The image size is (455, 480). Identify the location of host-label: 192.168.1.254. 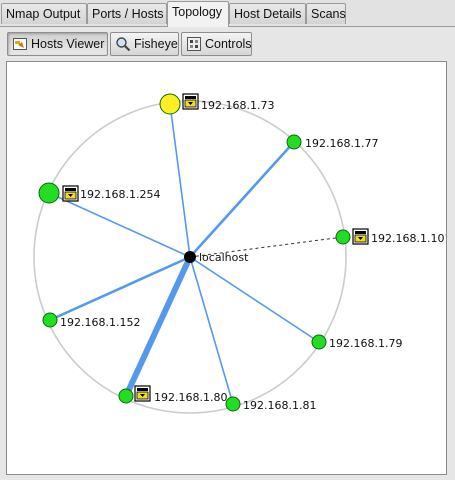
(120, 194).